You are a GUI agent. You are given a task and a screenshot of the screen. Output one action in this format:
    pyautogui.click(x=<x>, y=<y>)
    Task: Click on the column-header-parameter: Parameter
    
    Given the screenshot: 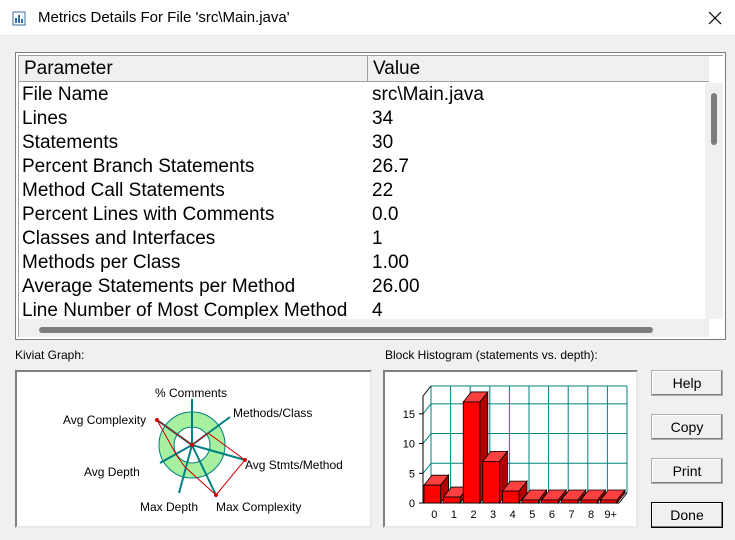 What is the action you would take?
    pyautogui.click(x=193, y=69)
    